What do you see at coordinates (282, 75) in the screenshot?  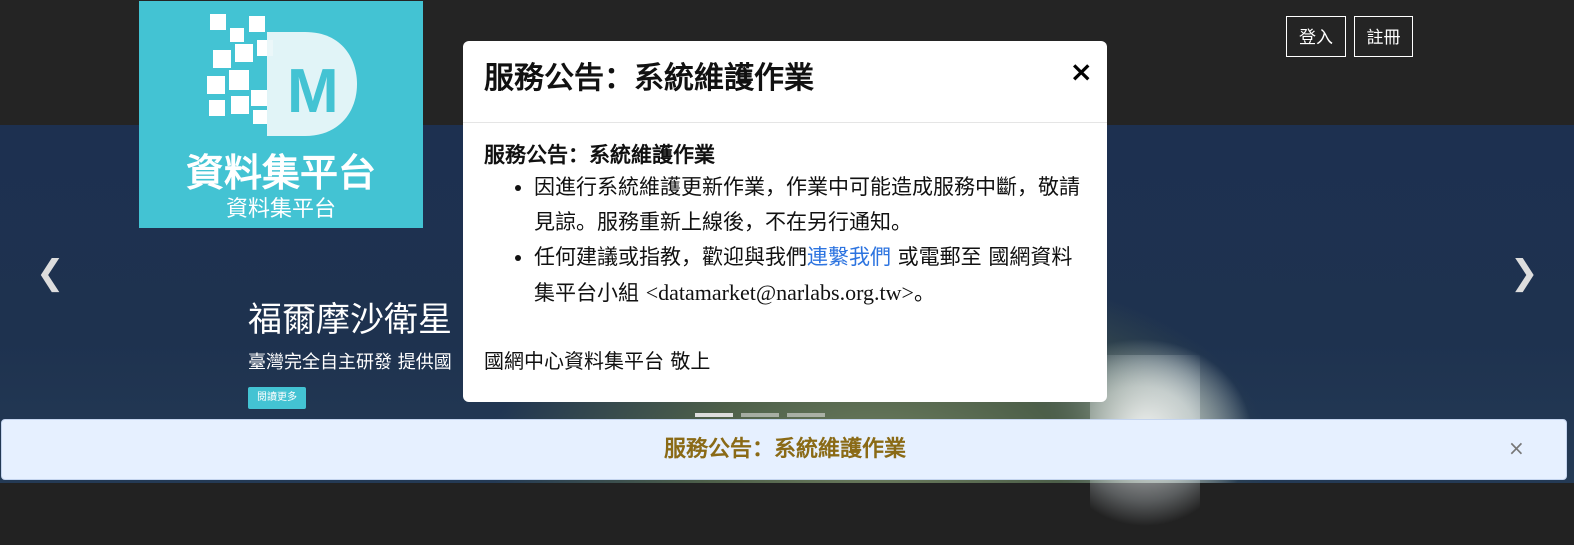 I see `logo-mark-icon: M` at bounding box center [282, 75].